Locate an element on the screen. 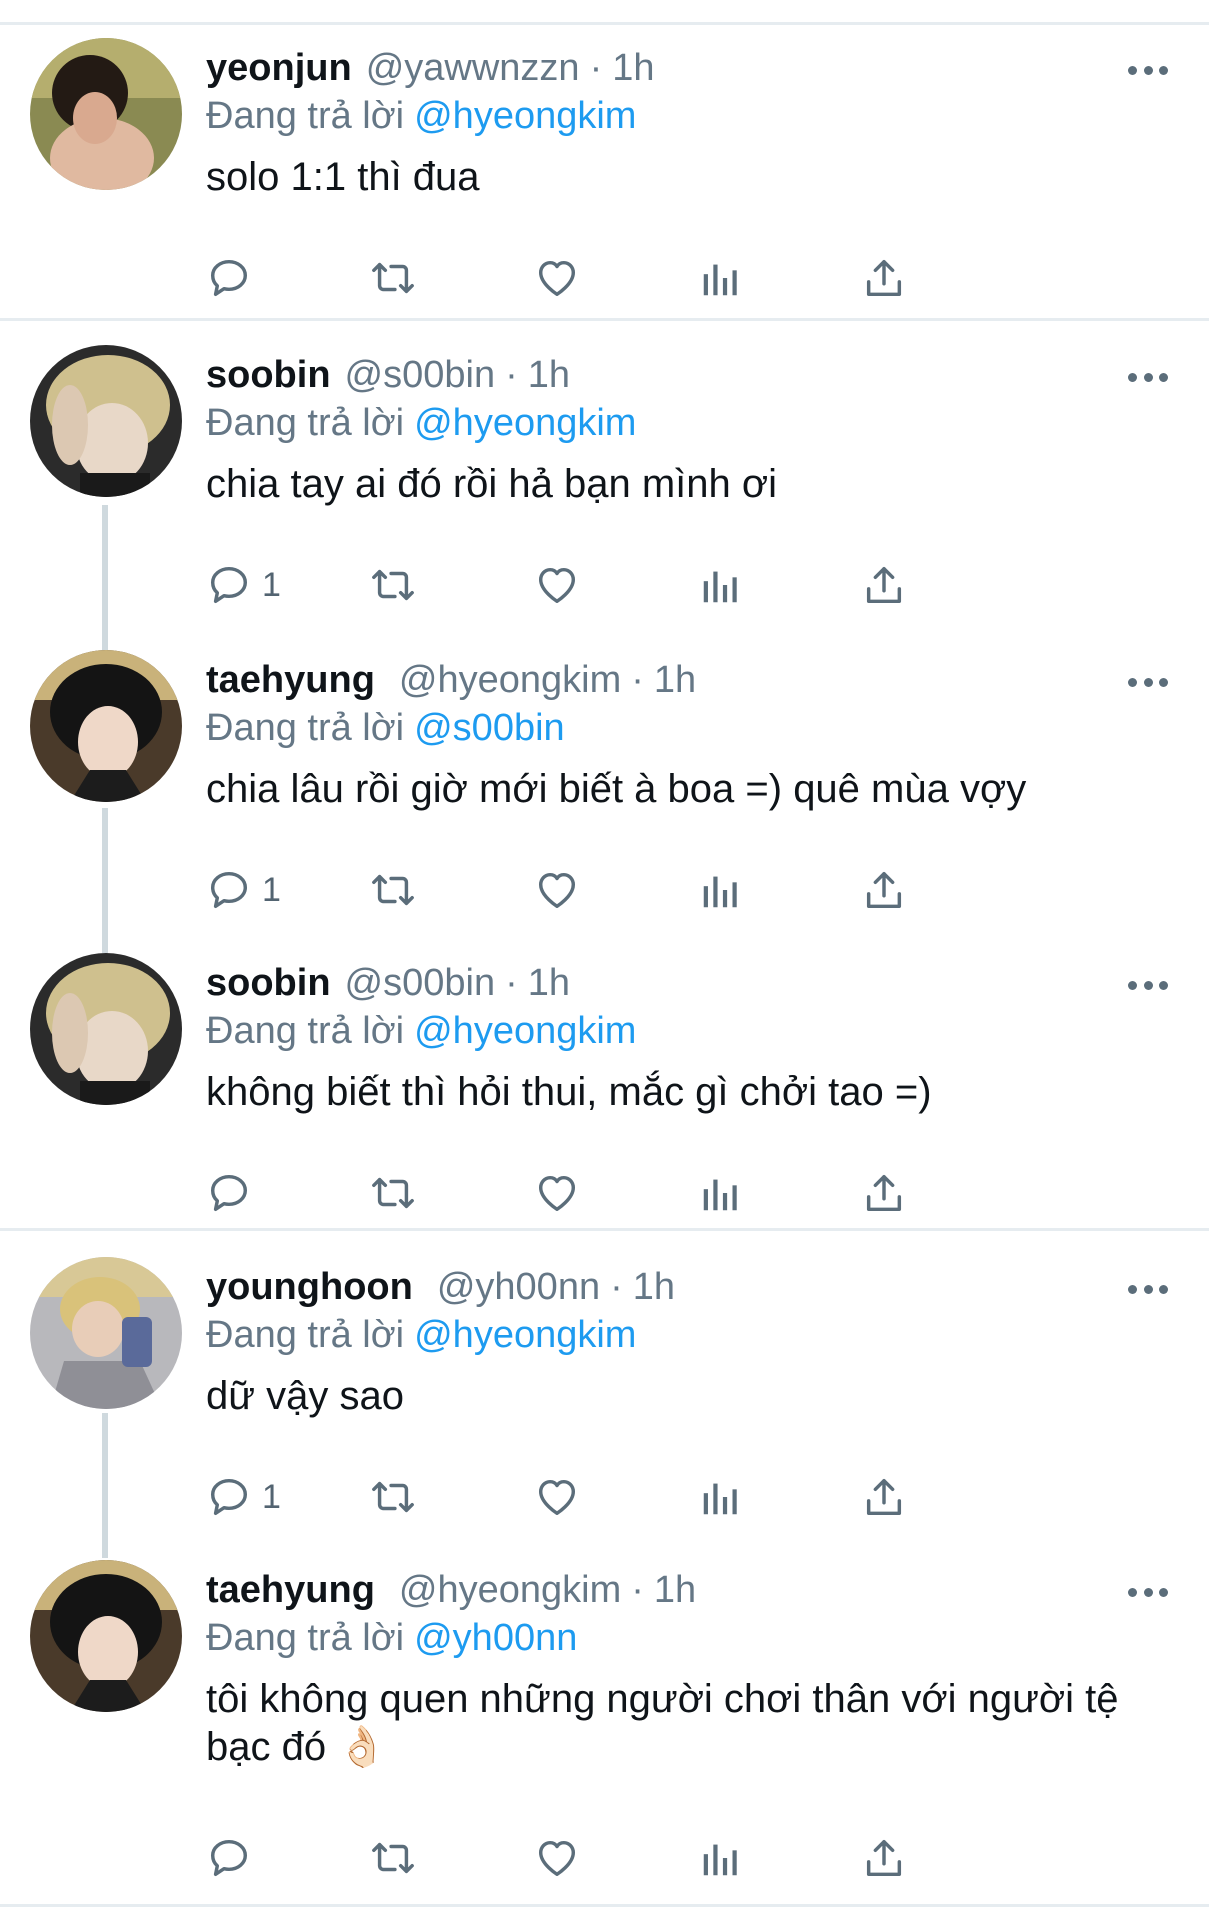 The width and height of the screenshot is (1209, 1920). user-handle: @yawwnzzn is located at coordinates (473, 68).